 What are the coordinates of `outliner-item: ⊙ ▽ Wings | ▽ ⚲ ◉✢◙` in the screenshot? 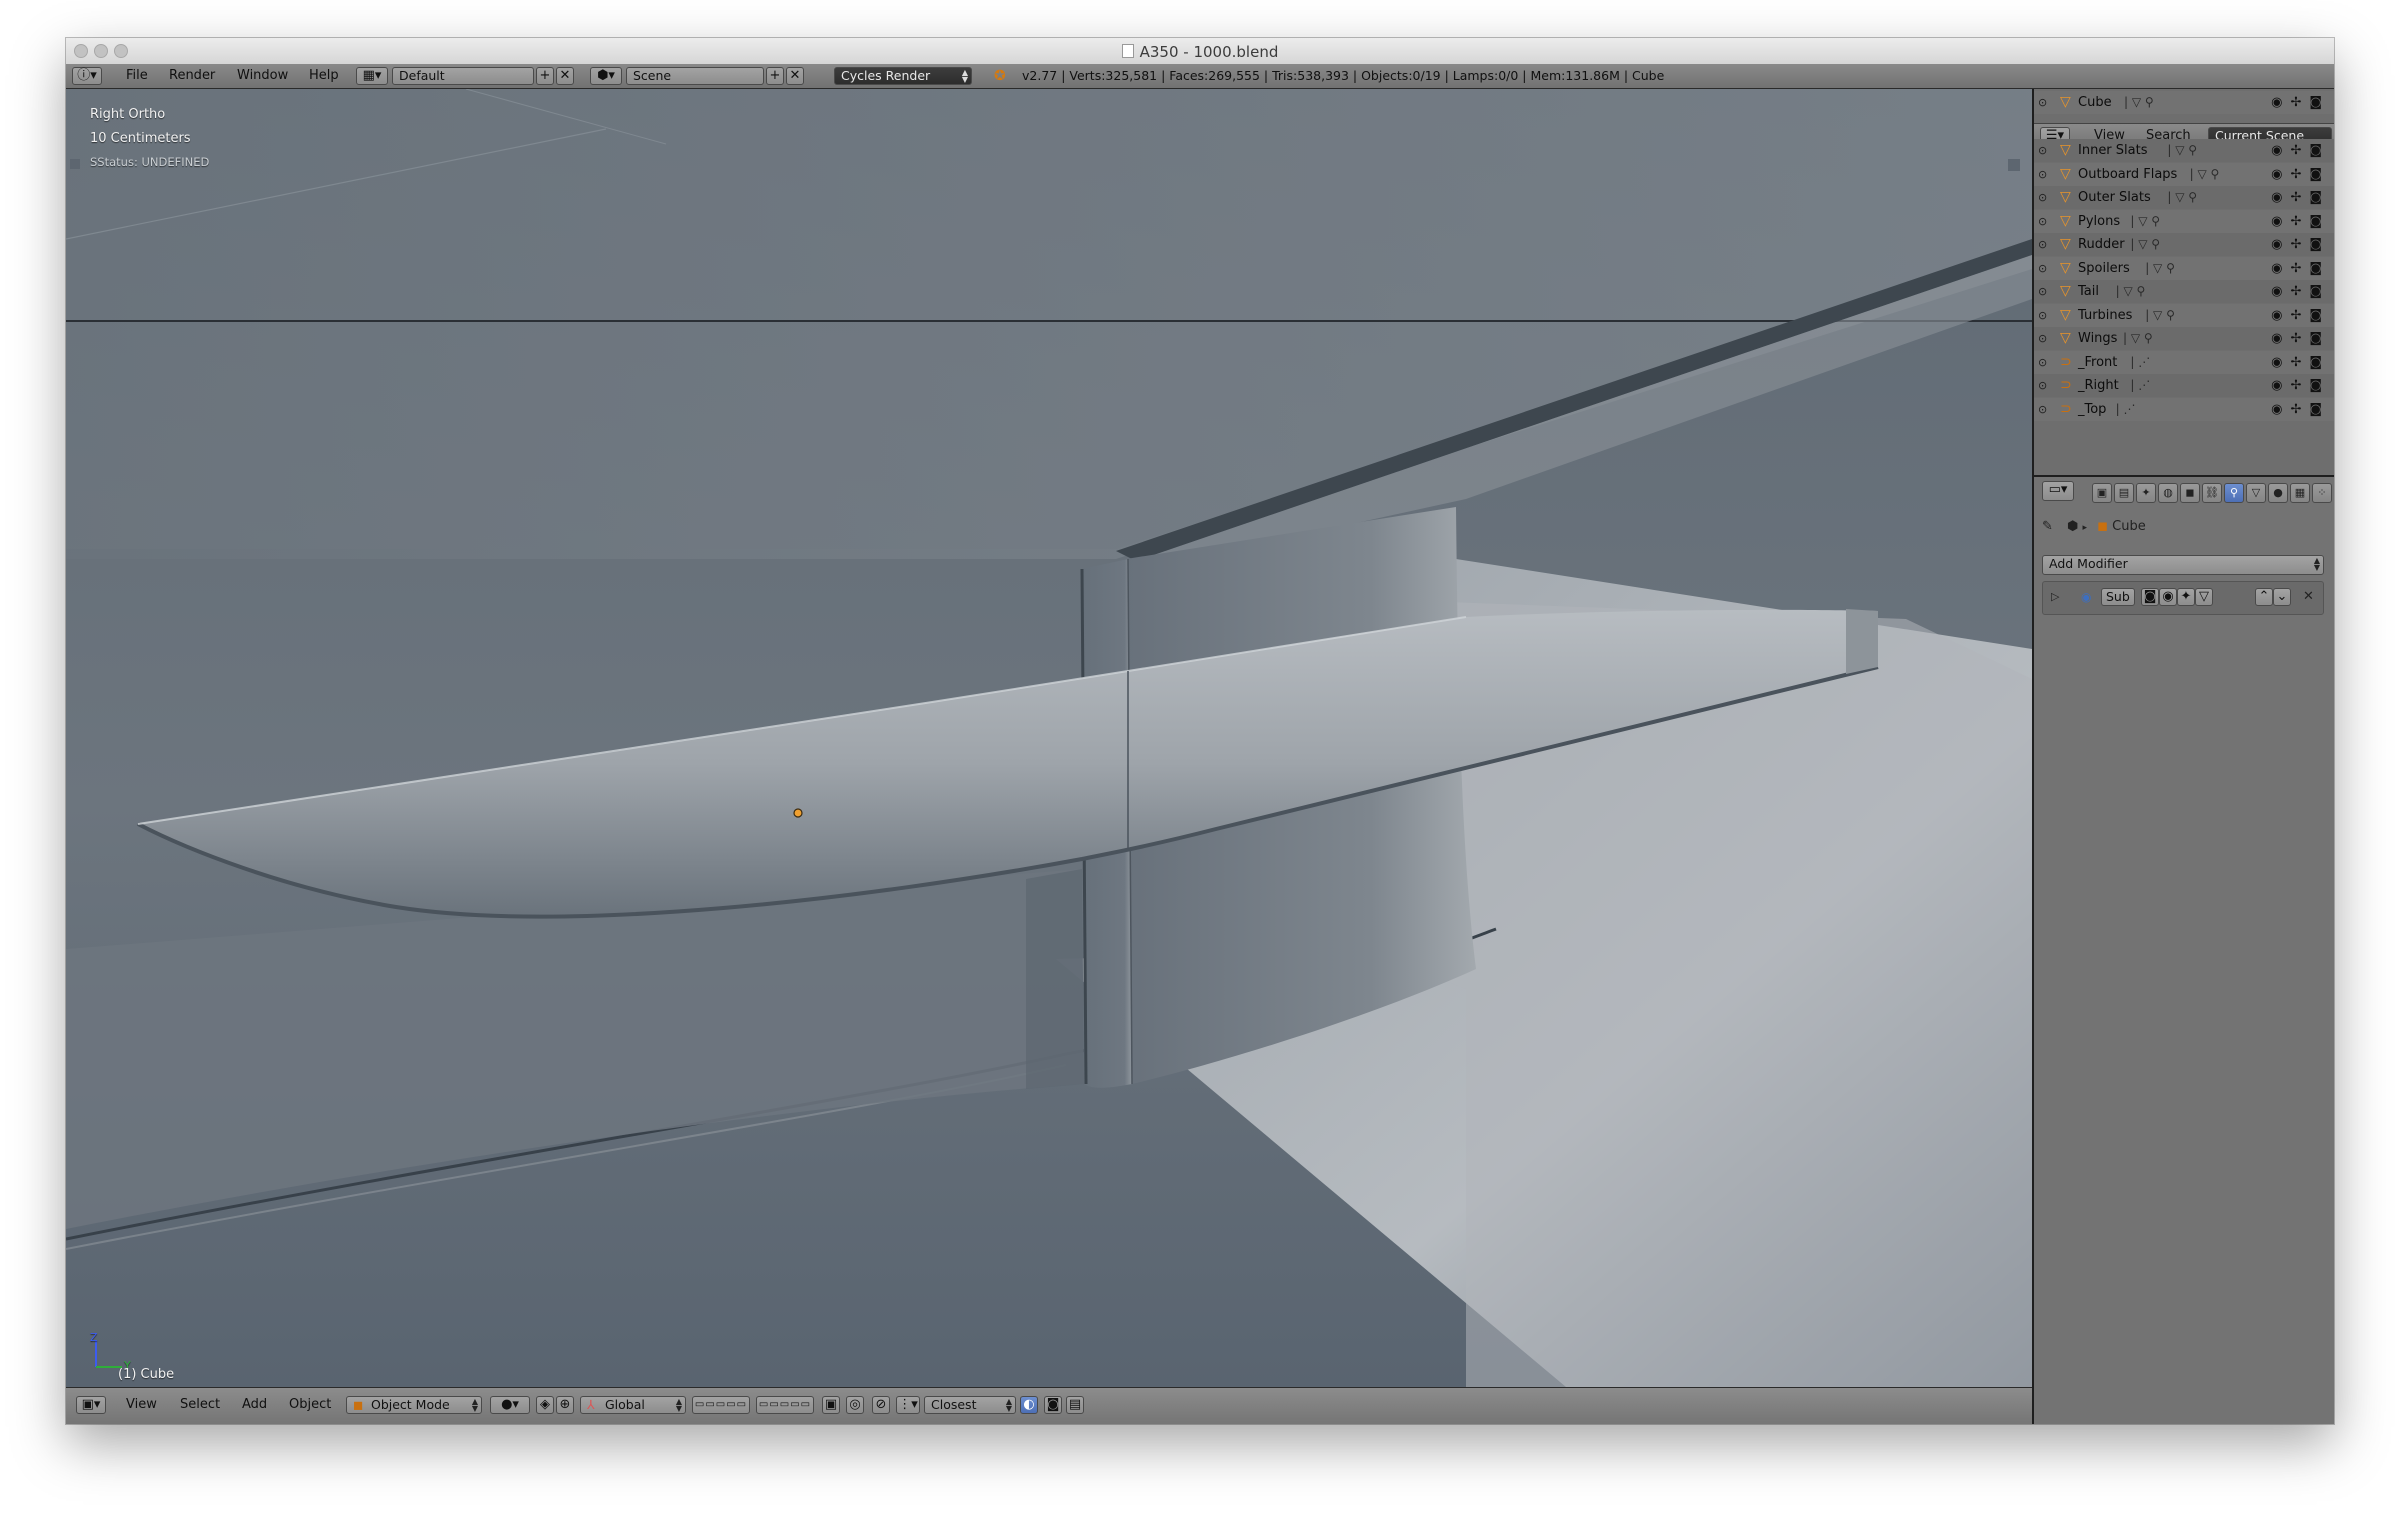 It's located at (2184, 338).